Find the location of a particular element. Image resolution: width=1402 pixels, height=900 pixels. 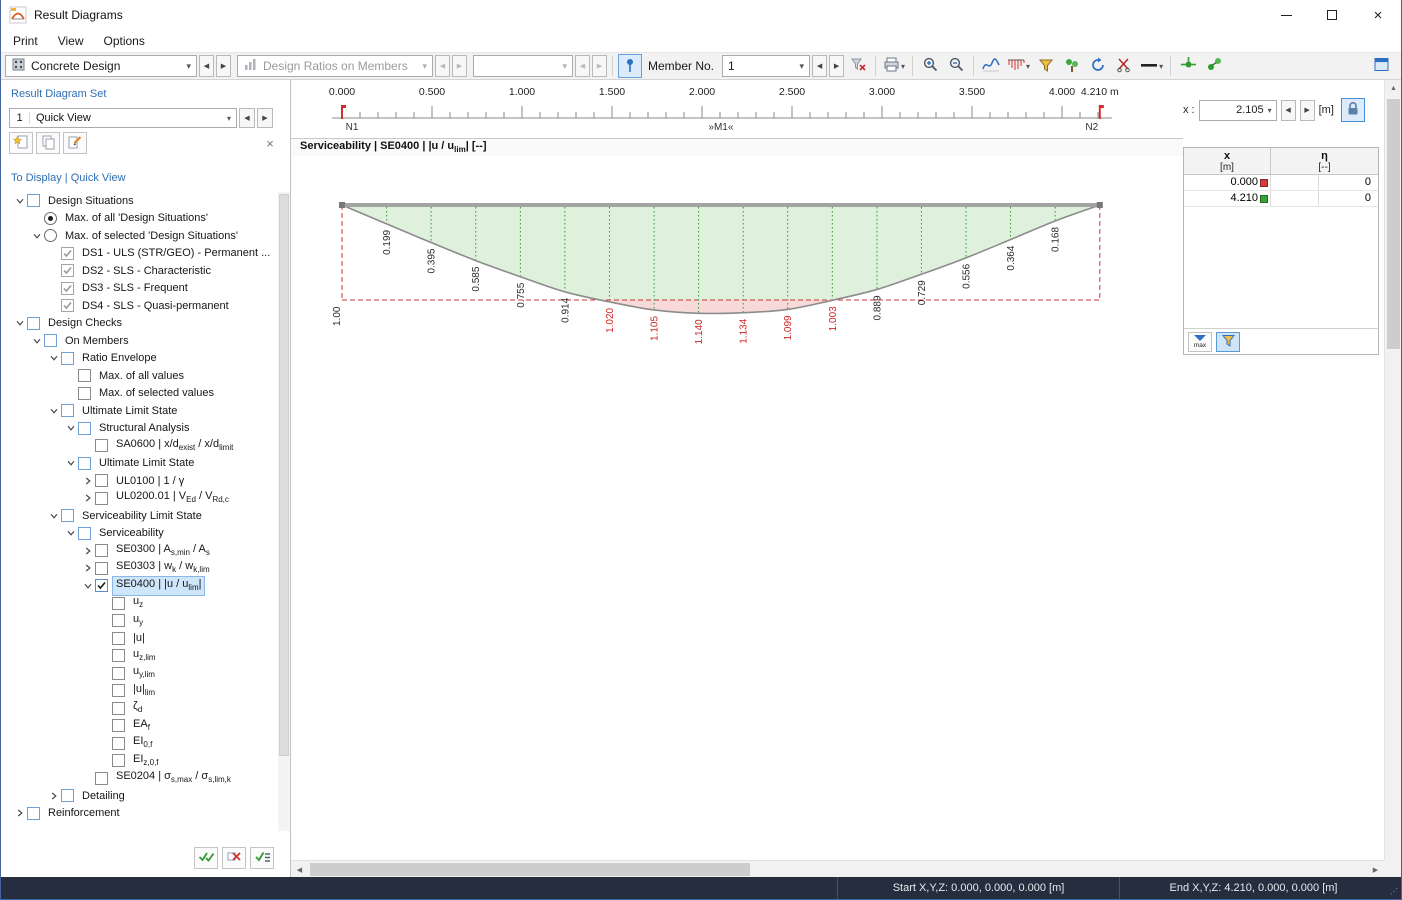

tree-item-label: DS2 - SLS - Characteristic is located at coordinates (146, 271).